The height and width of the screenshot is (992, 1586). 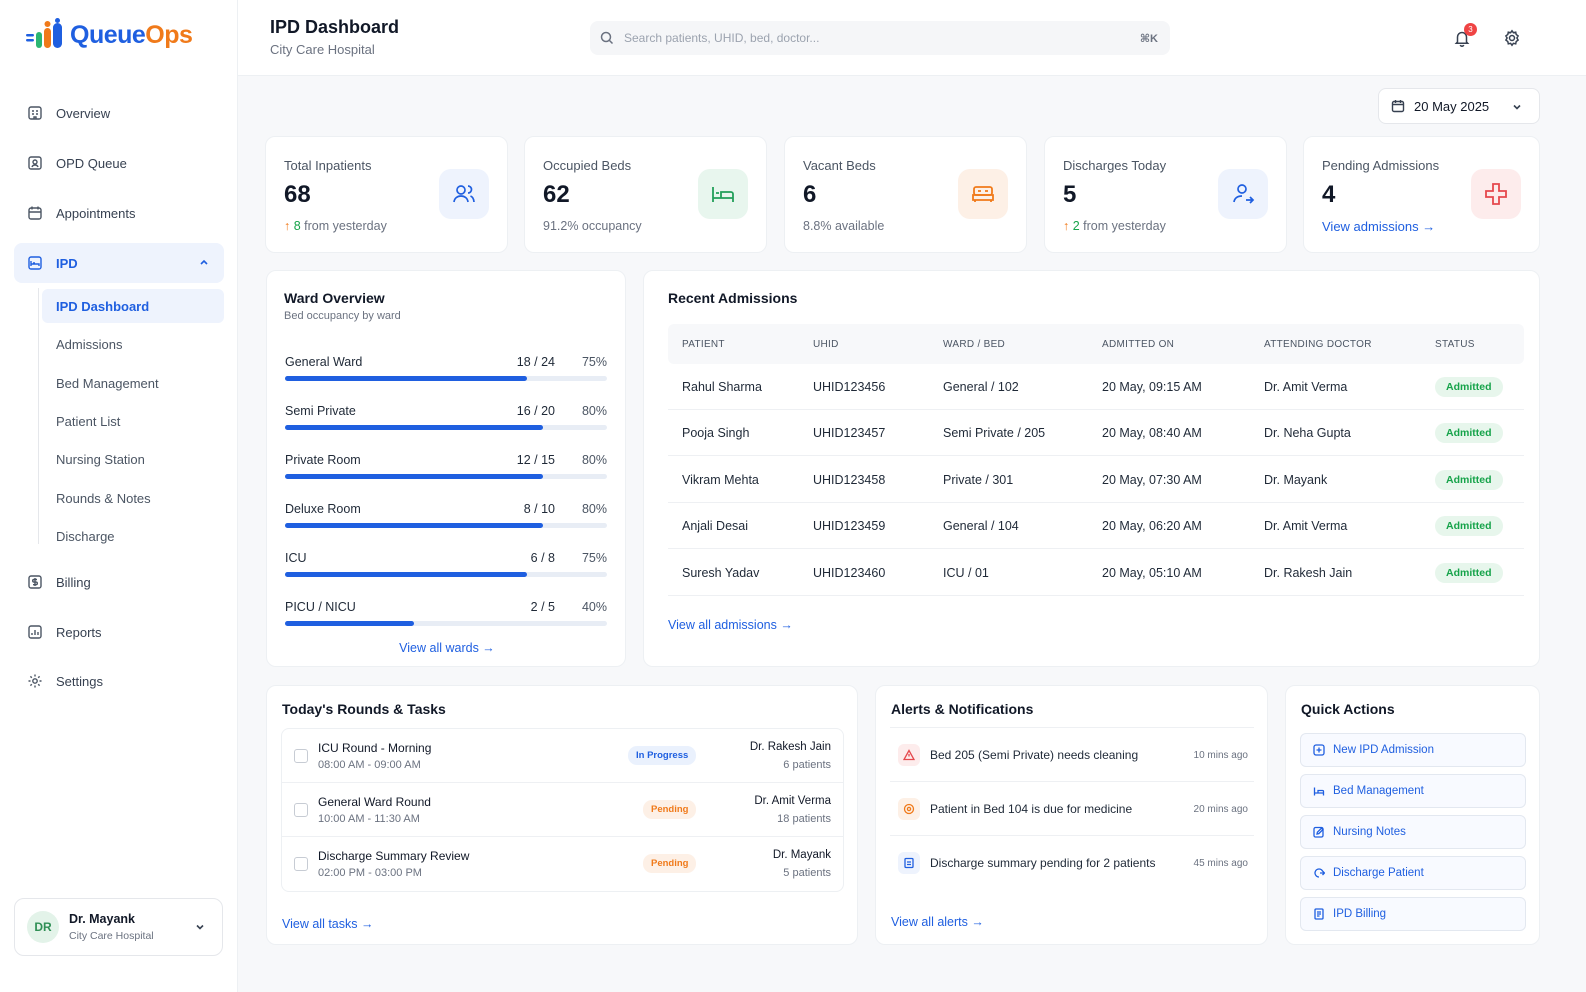 What do you see at coordinates (204, 262) in the screenshot?
I see `chevron-up-icon` at bounding box center [204, 262].